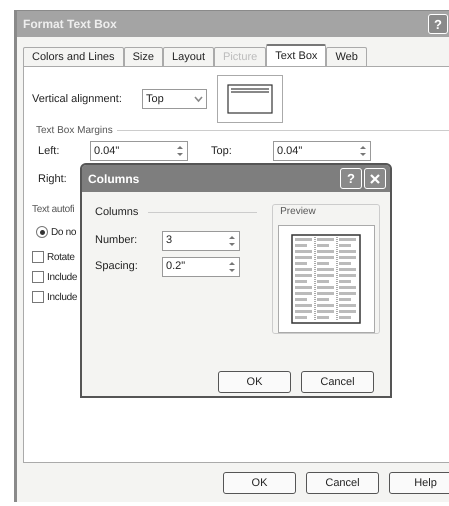 Image resolution: width=449 pixels, height=506 pixels. Describe the element at coordinates (49, 151) in the screenshot. I see `field-label: Left:` at that location.